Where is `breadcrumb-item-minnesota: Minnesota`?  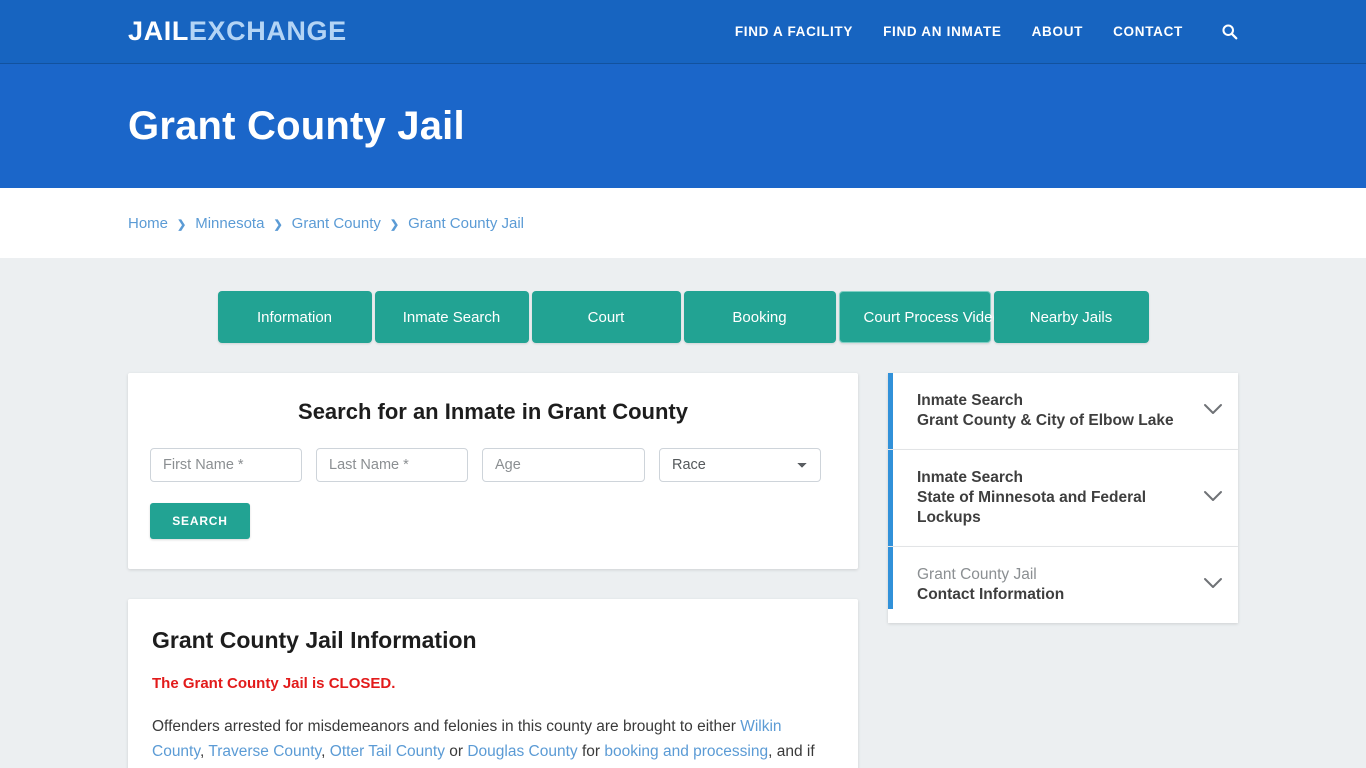
breadcrumb-item-minnesota: Minnesota is located at coordinates (229, 223).